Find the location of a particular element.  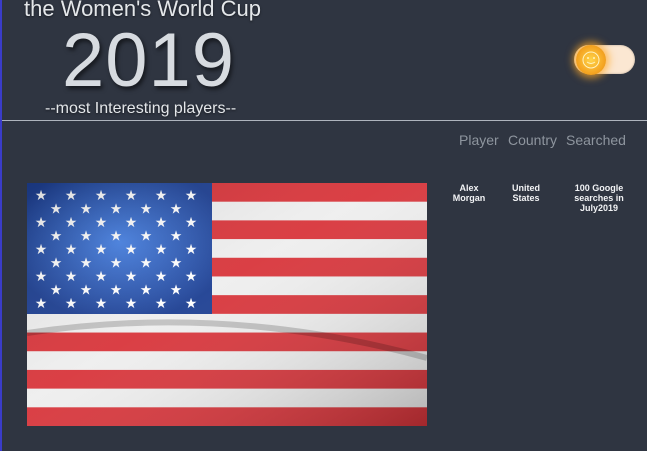

theme-toggle is located at coordinates (604, 60).